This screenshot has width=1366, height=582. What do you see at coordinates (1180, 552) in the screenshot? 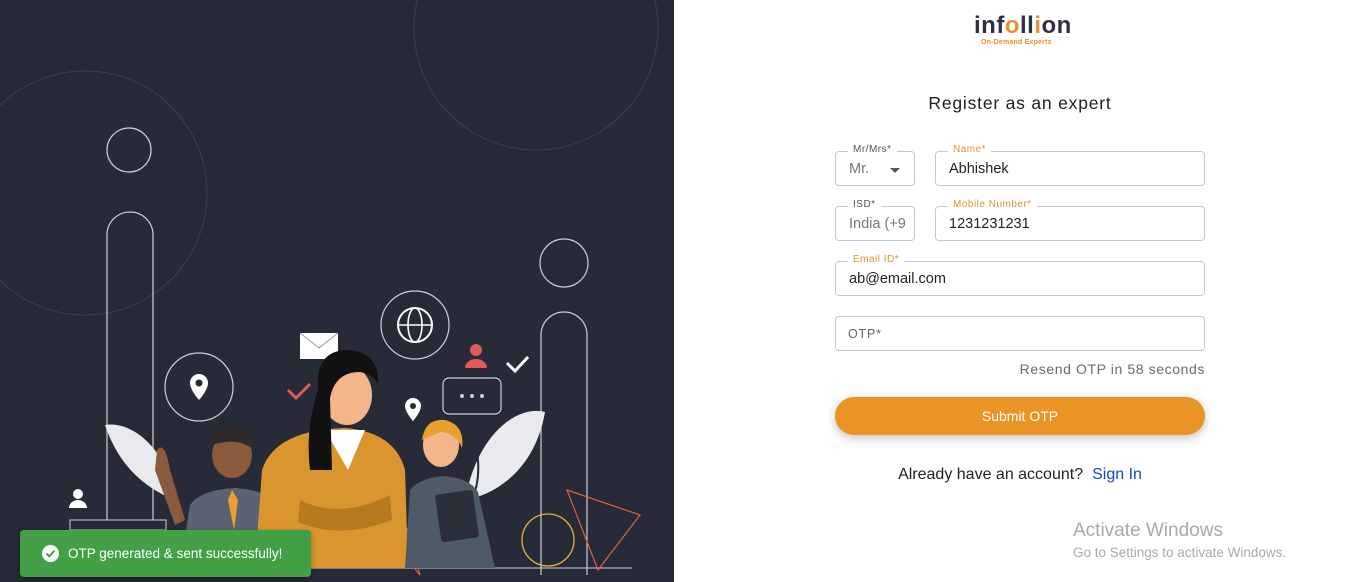
I see `watermark-subtitle: Go to Settings to activate Windows.` at bounding box center [1180, 552].